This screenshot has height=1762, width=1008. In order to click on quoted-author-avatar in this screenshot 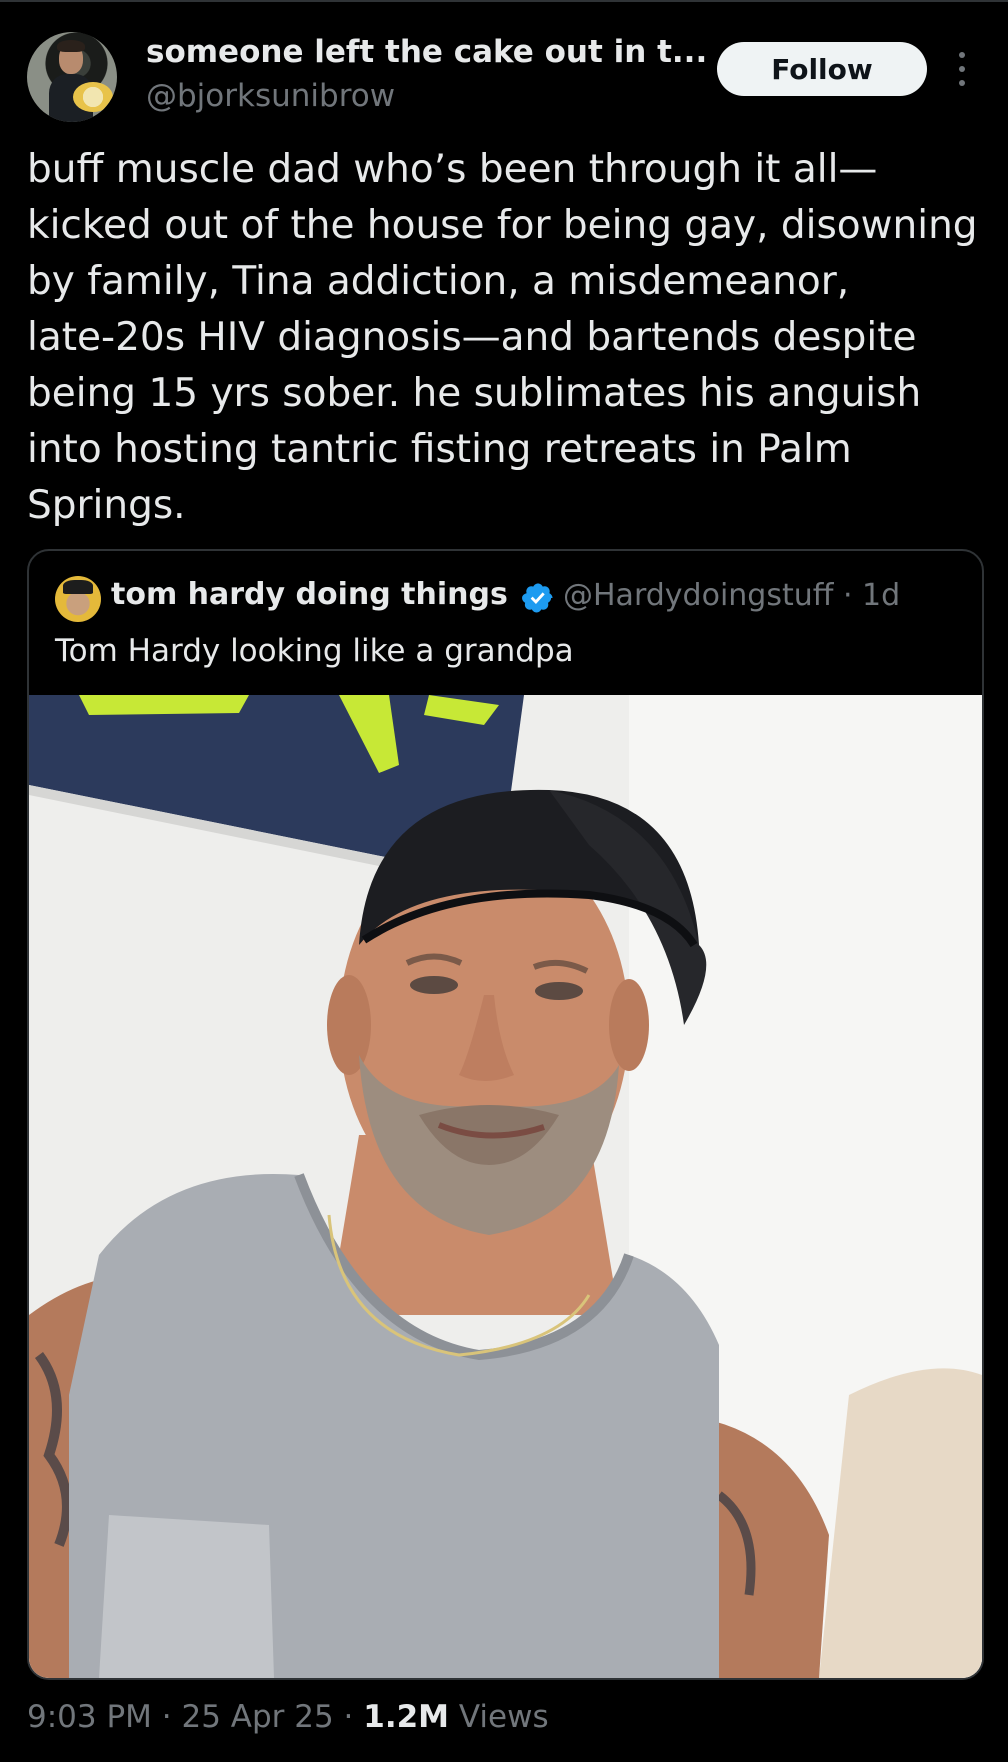, I will do `click(78, 599)`.